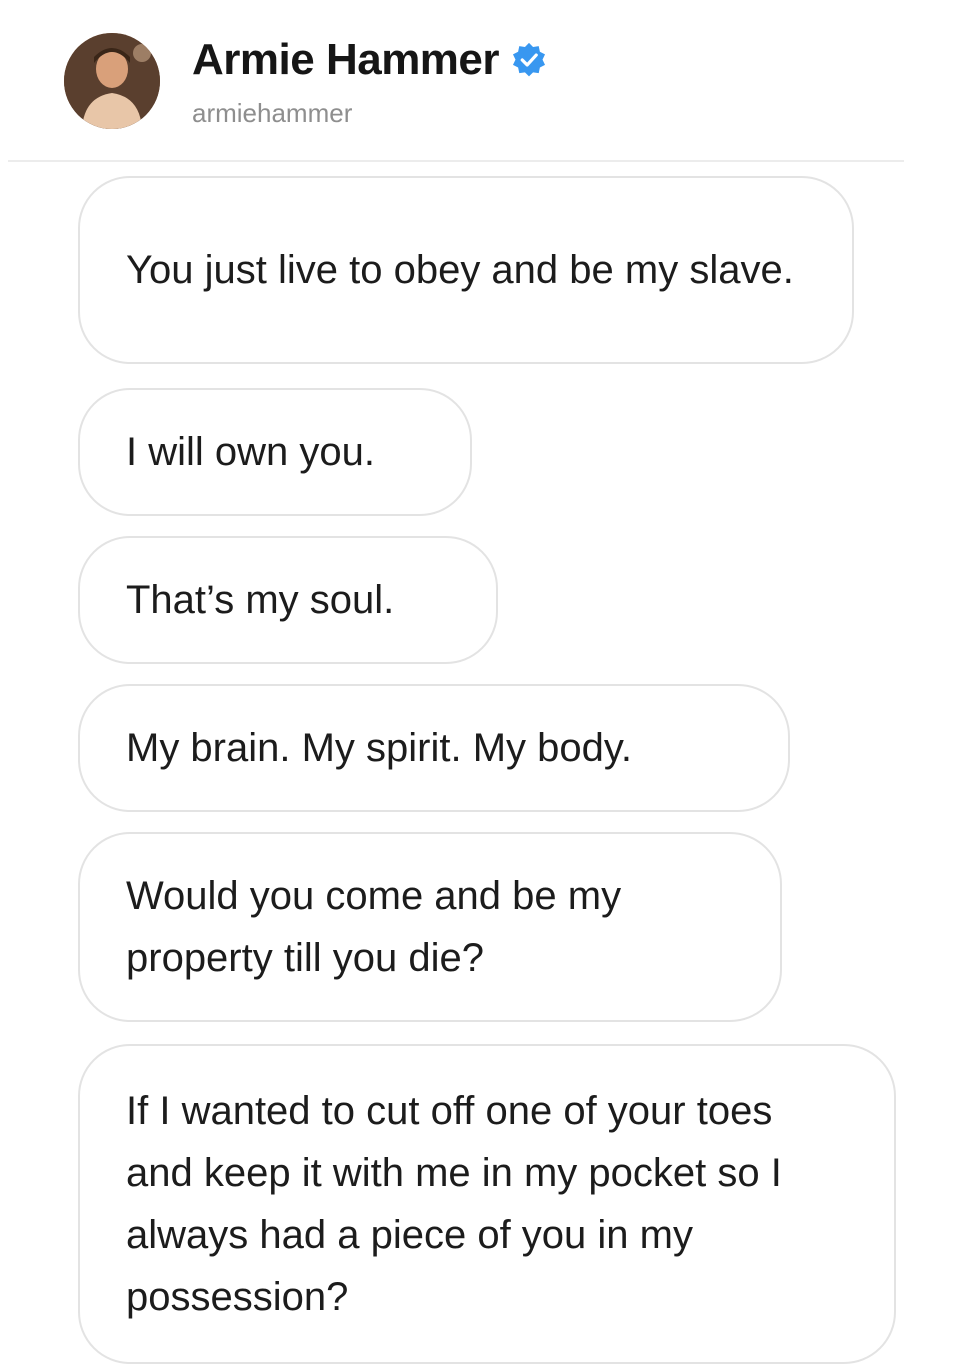 The image size is (980, 1364). I want to click on avatar-photo, so click(112, 81).